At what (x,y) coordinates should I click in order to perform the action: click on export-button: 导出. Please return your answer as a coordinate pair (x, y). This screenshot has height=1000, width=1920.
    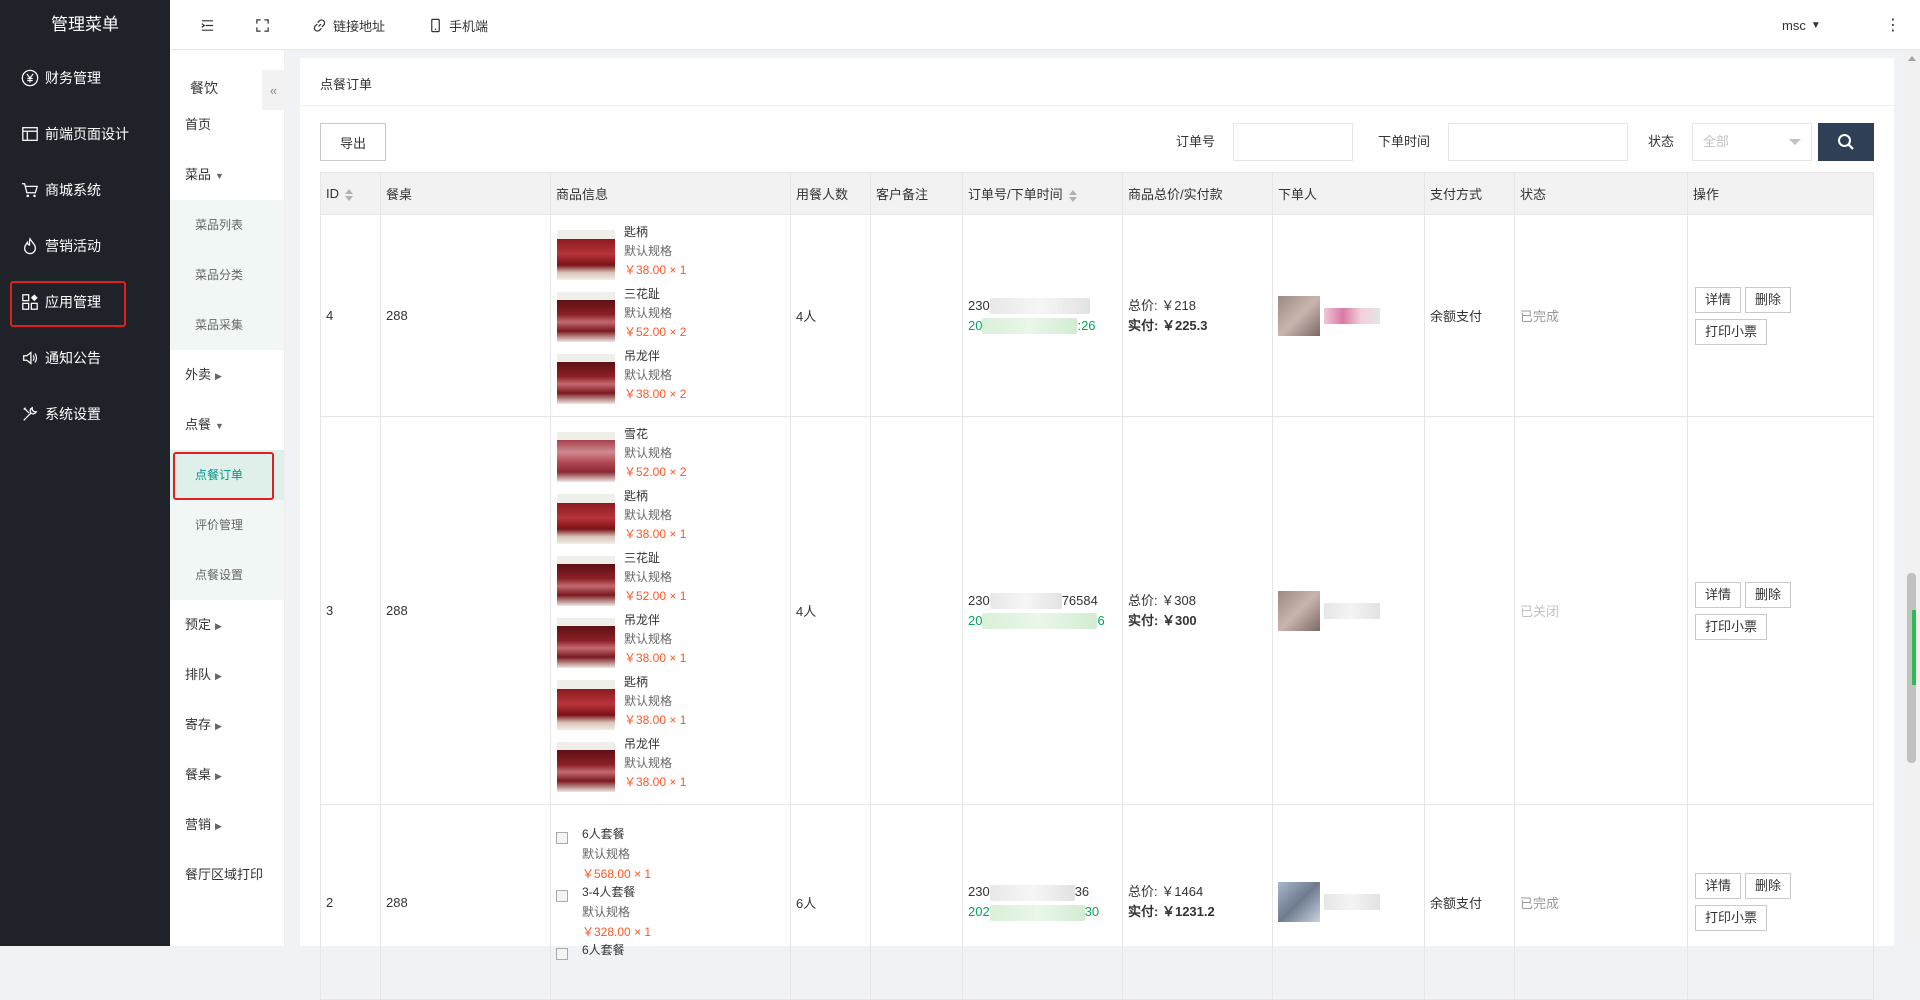
    Looking at the image, I should click on (353, 142).